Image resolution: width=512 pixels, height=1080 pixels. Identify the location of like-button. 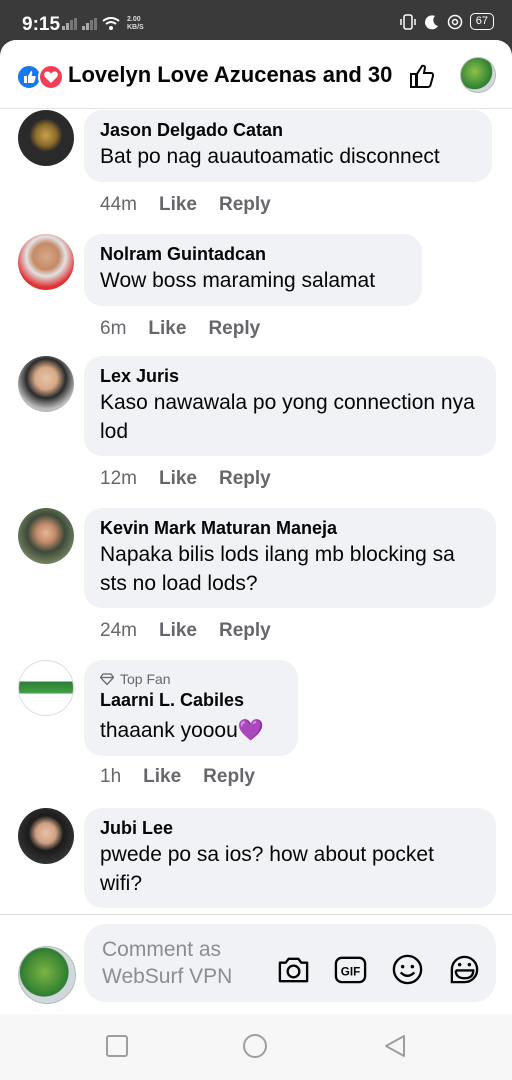
(423, 76).